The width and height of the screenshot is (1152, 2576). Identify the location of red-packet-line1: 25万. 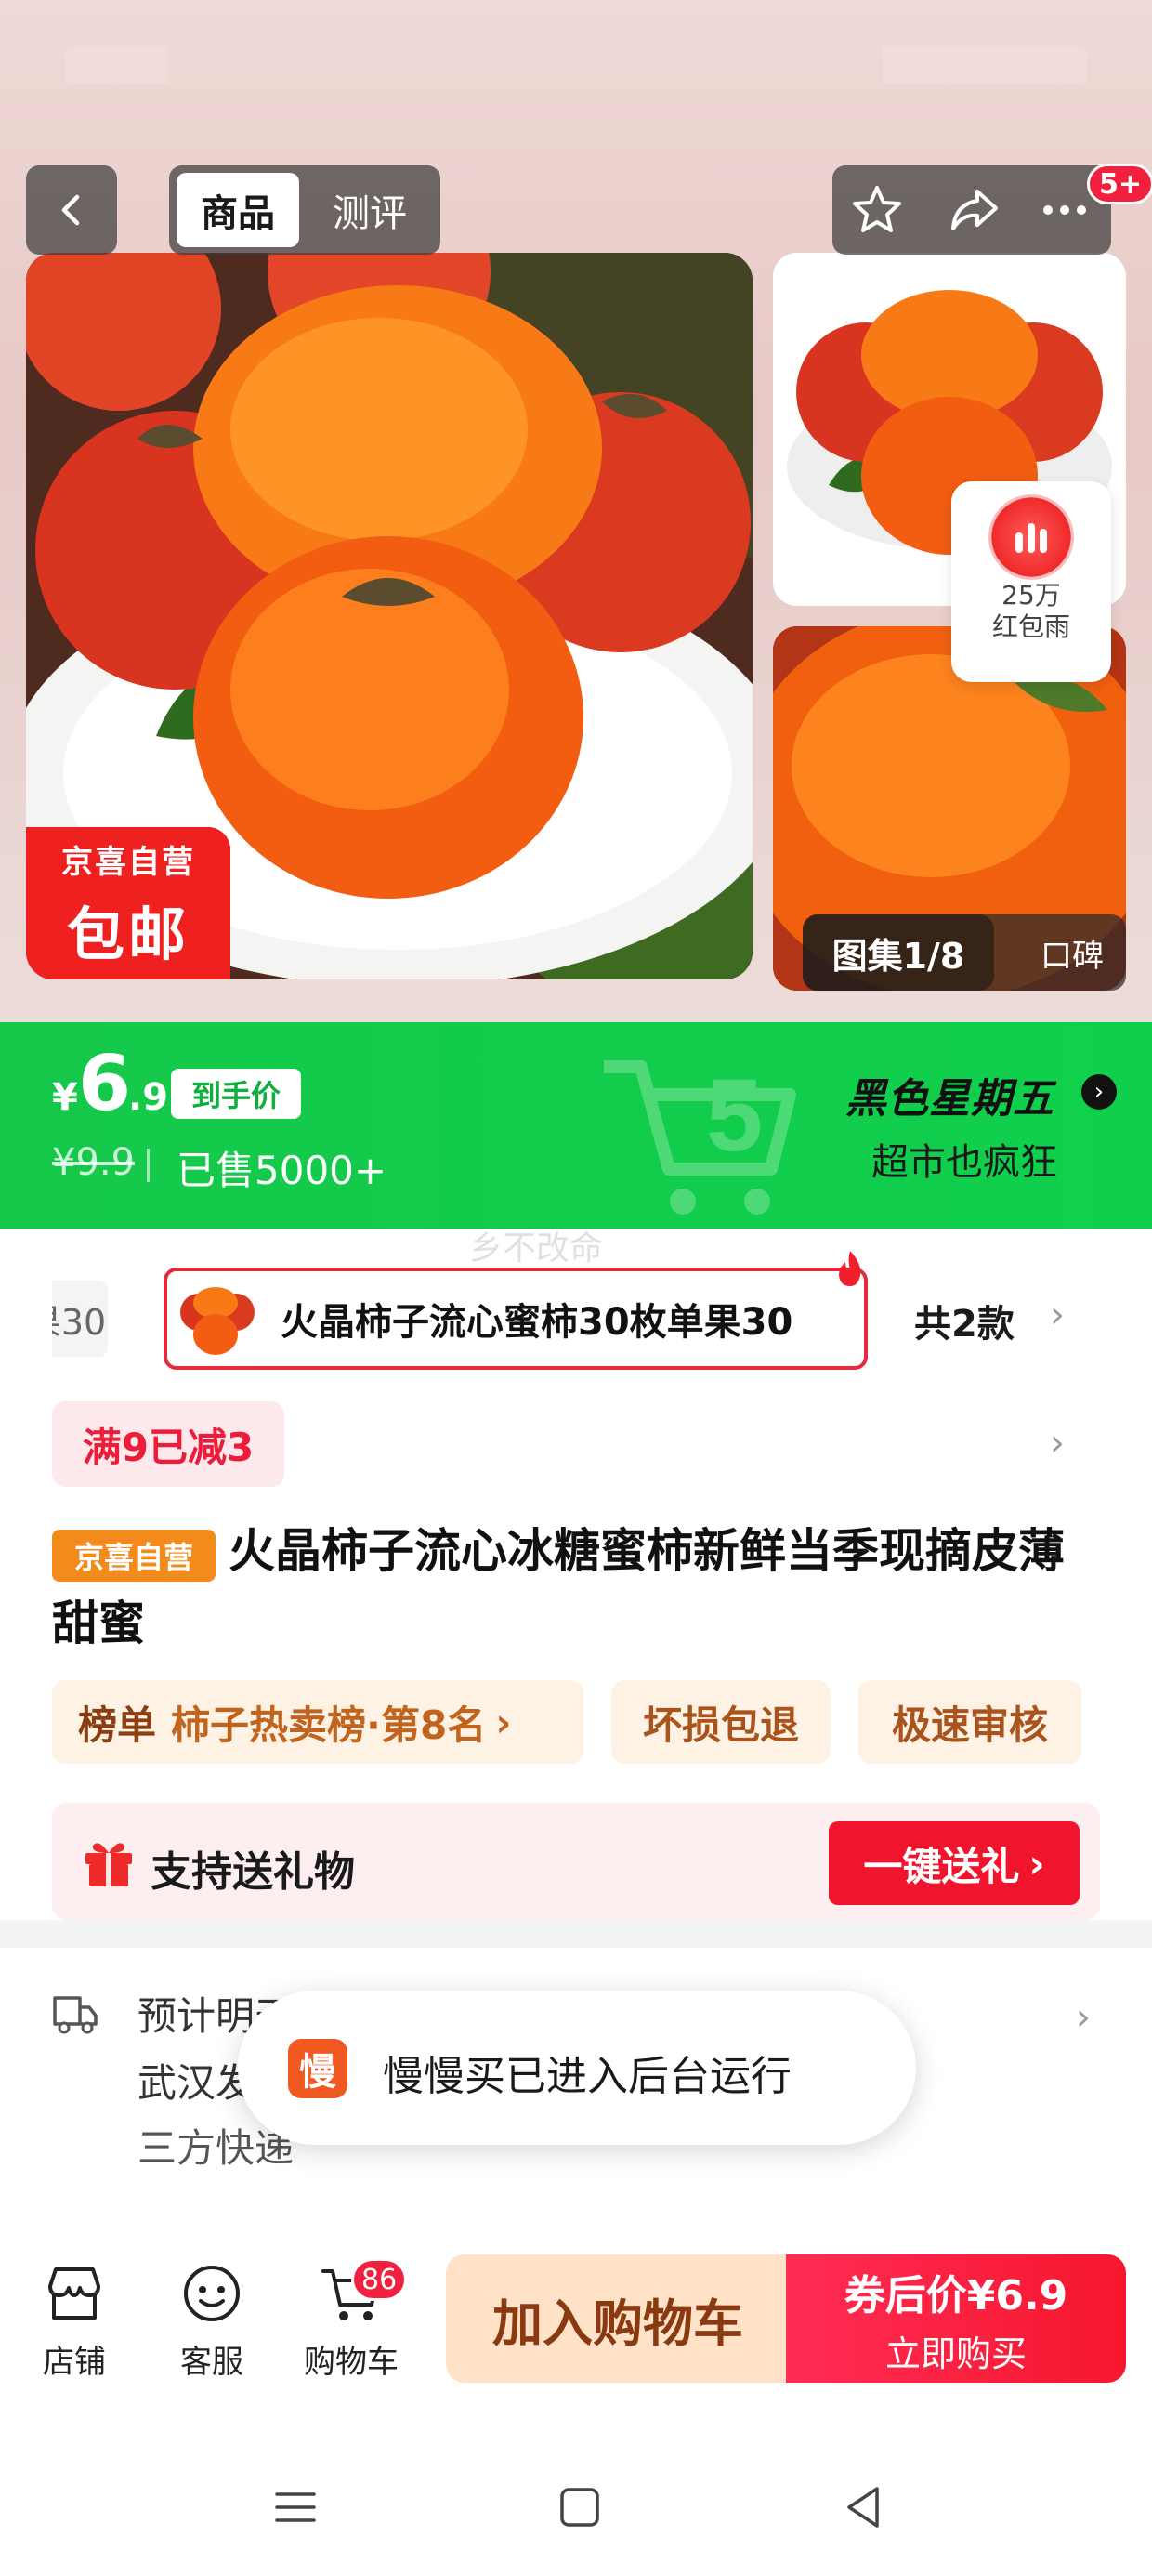
(1031, 595).